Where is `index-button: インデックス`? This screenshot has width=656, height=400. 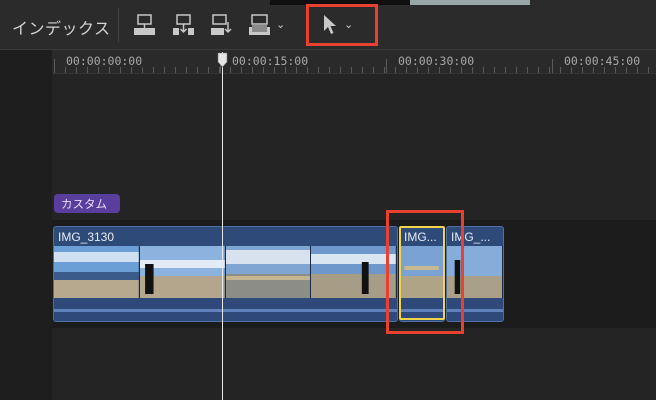 index-button: インデックス is located at coordinates (61, 27).